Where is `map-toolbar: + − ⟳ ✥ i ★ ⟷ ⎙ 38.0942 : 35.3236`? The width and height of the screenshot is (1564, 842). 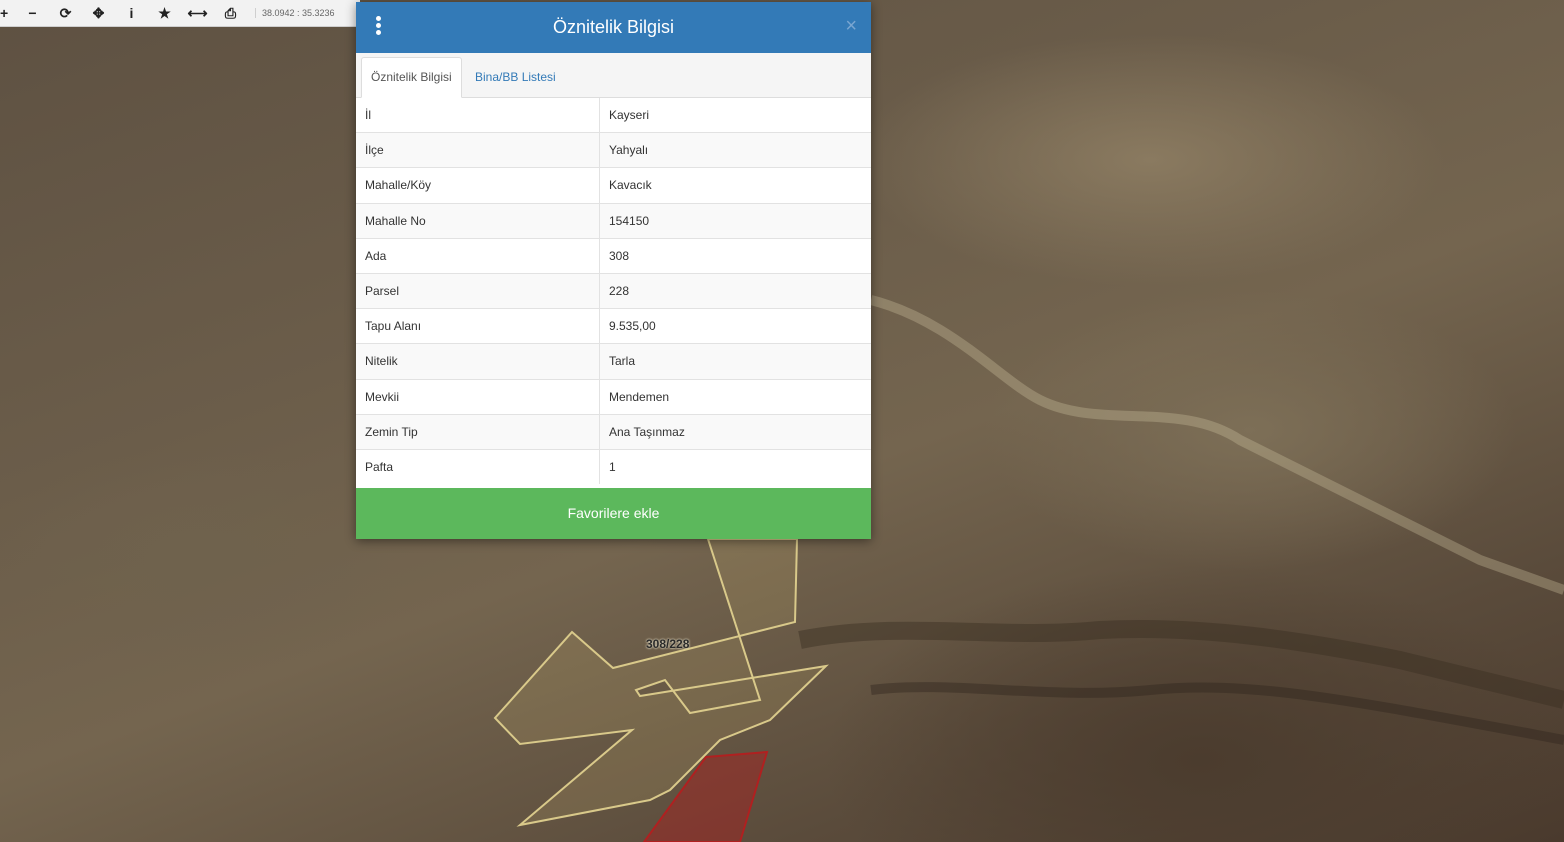
map-toolbar: + − ⟳ ✥ i ★ ⟷ ⎙ 38.0942 : 35.3236 is located at coordinates (180, 13).